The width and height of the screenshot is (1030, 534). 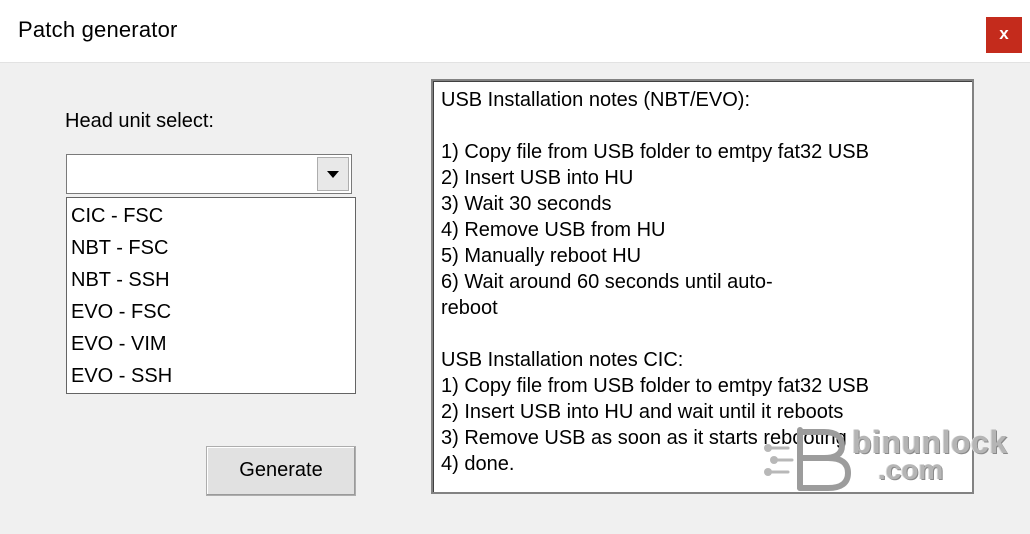 I want to click on notes-line: reboot, so click(x=469, y=308).